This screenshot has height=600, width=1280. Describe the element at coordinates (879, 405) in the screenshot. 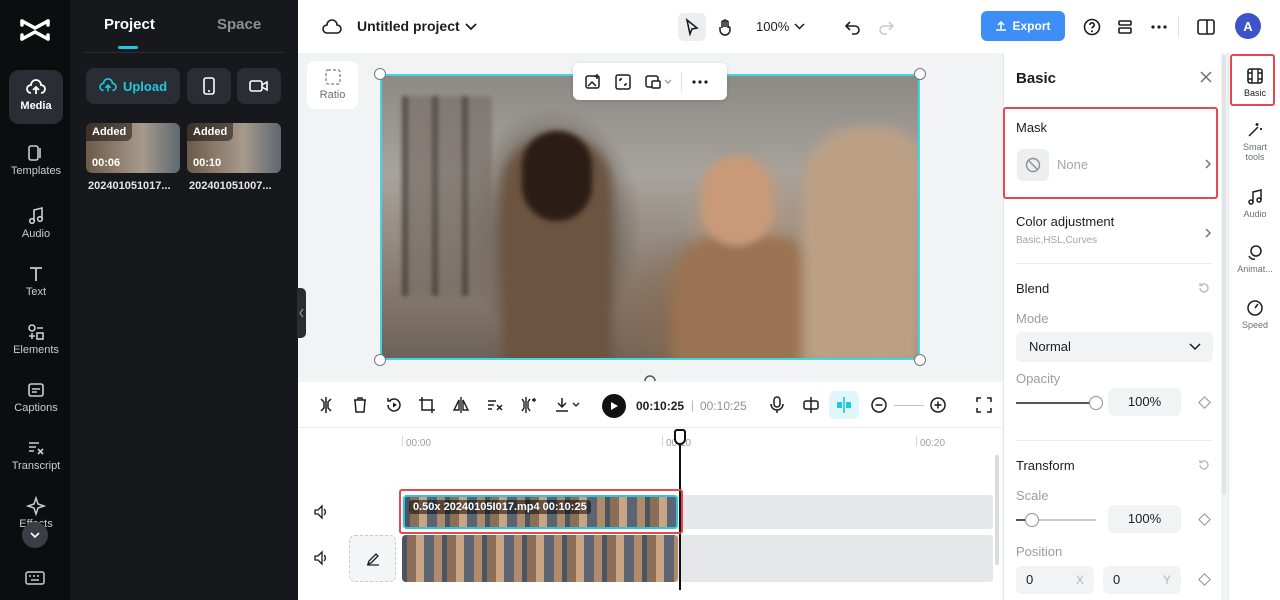

I see `zoom-out-button` at that location.